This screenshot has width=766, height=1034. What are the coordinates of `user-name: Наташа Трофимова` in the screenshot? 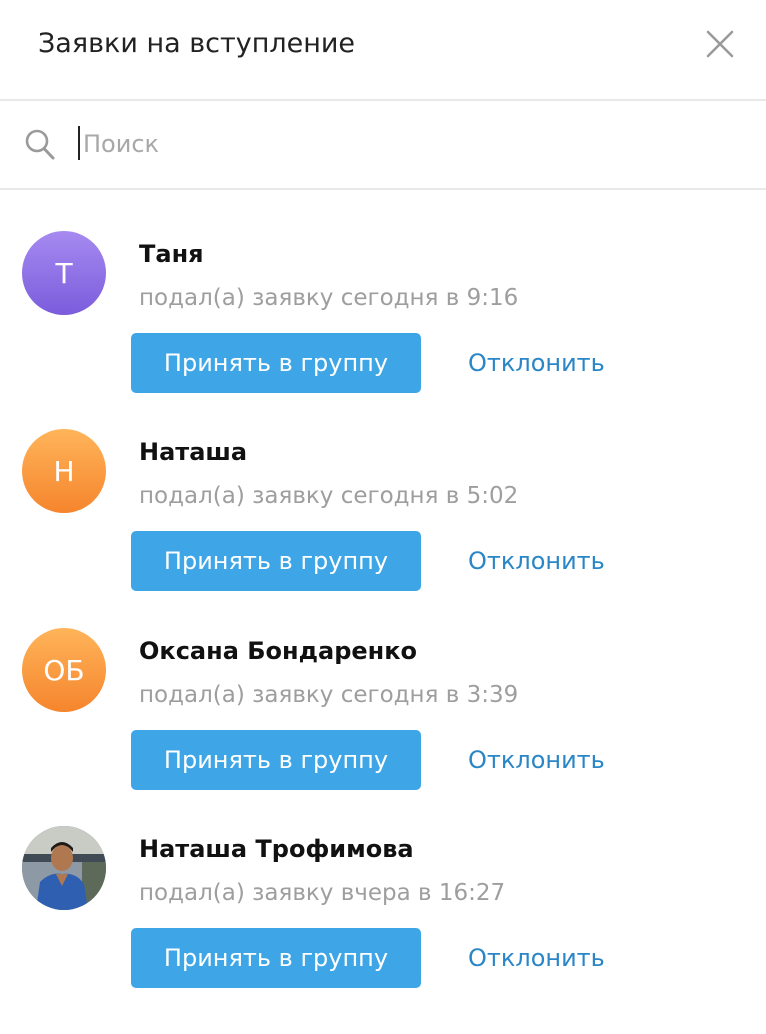 It's located at (276, 849).